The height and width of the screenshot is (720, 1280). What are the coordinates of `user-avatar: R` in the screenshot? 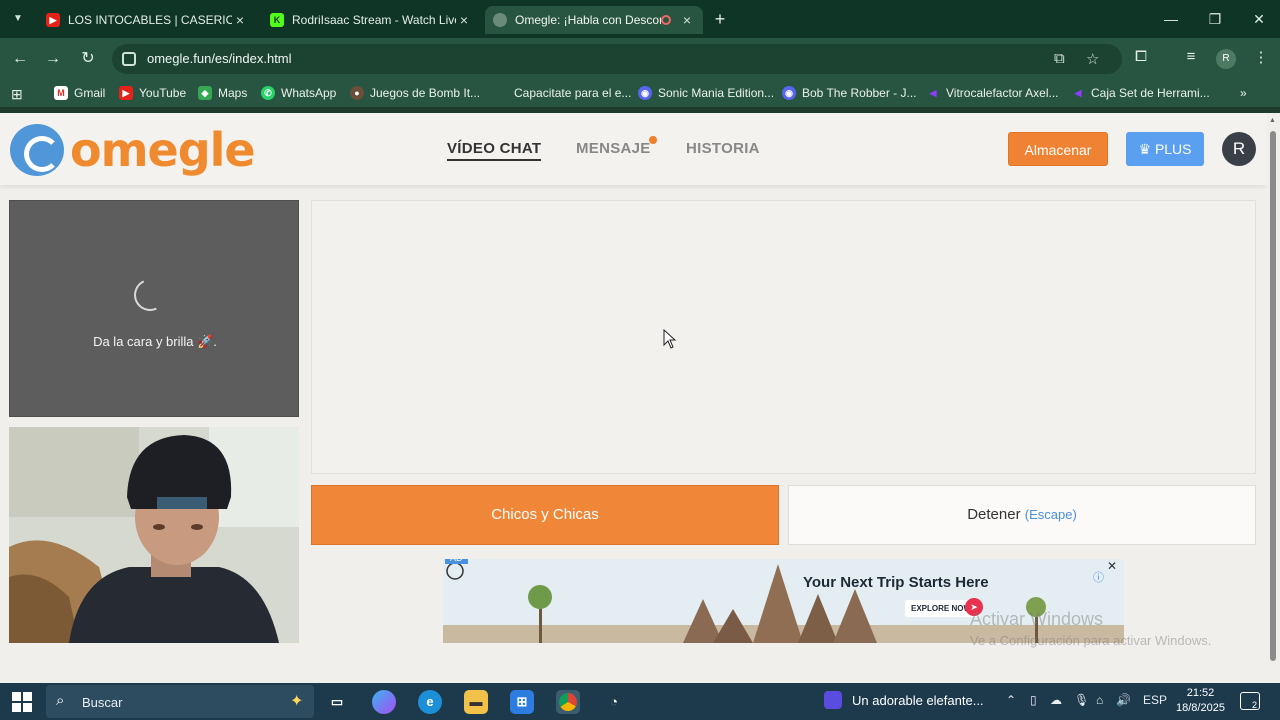 It's located at (1239, 149).